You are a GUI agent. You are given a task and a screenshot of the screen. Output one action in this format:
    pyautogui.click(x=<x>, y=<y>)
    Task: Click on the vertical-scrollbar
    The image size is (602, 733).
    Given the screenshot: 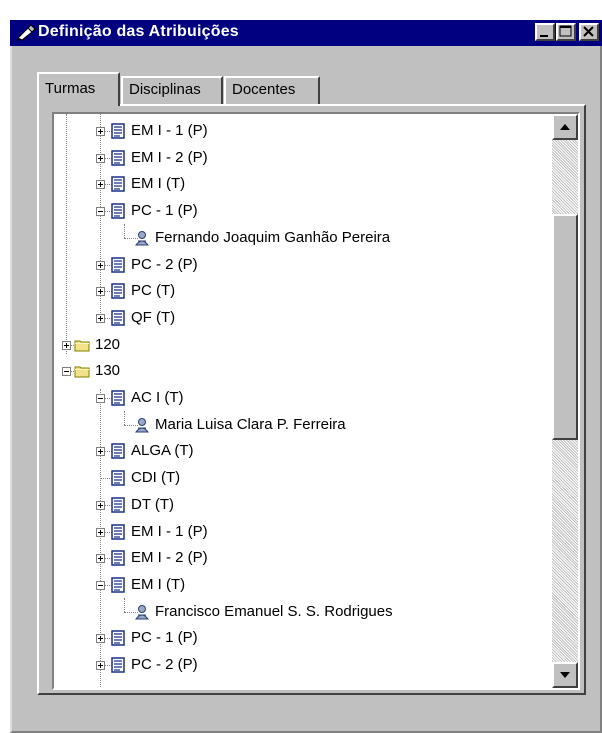 What is the action you would take?
    pyautogui.click(x=565, y=401)
    